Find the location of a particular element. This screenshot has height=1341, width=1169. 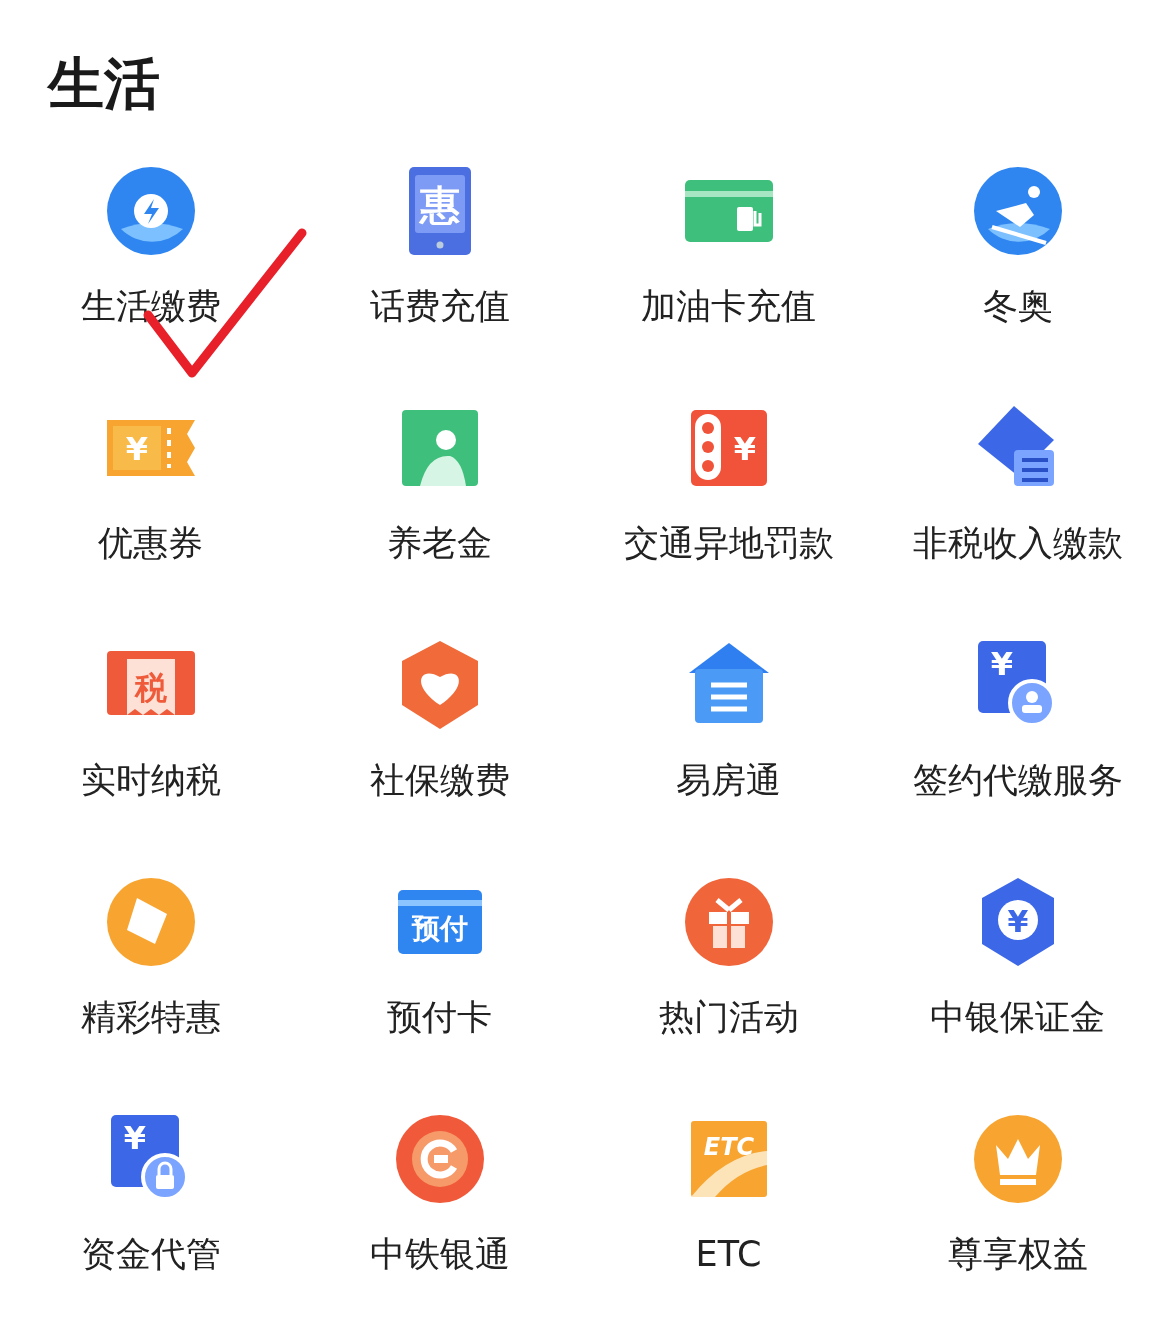

crown-icon is located at coordinates (1017, 1159).